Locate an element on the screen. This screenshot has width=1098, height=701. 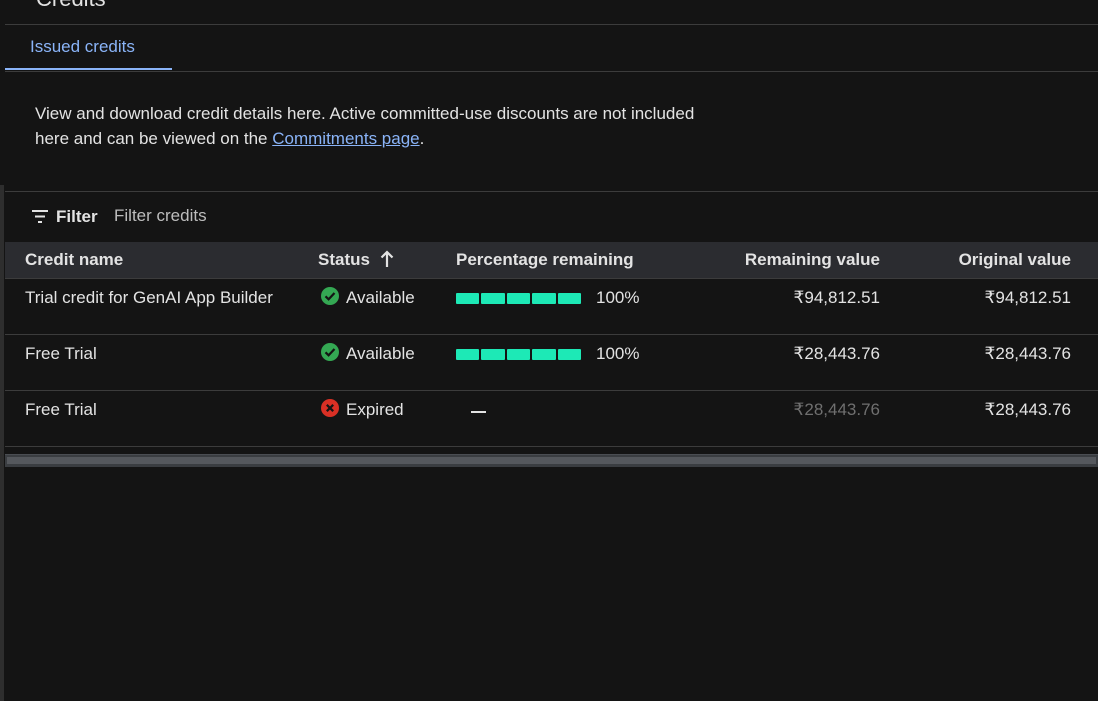
tab-issued-credits-label: Issued credits is located at coordinates (82, 46).